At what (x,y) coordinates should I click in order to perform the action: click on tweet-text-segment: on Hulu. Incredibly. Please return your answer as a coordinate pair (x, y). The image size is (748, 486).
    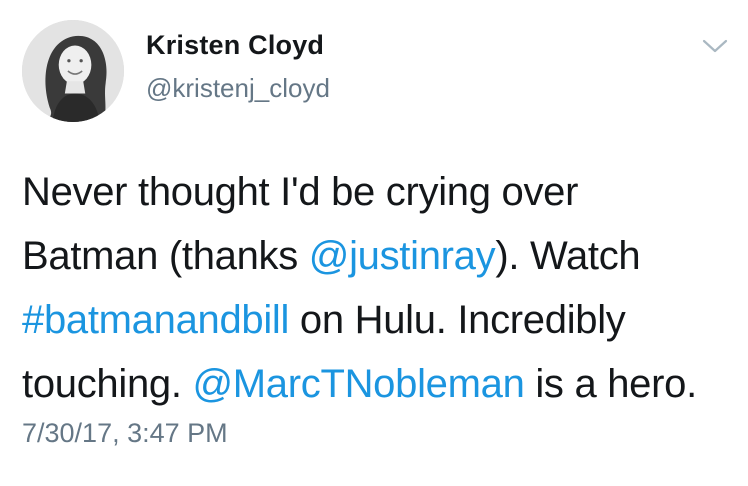
    Looking at the image, I should click on (457, 320).